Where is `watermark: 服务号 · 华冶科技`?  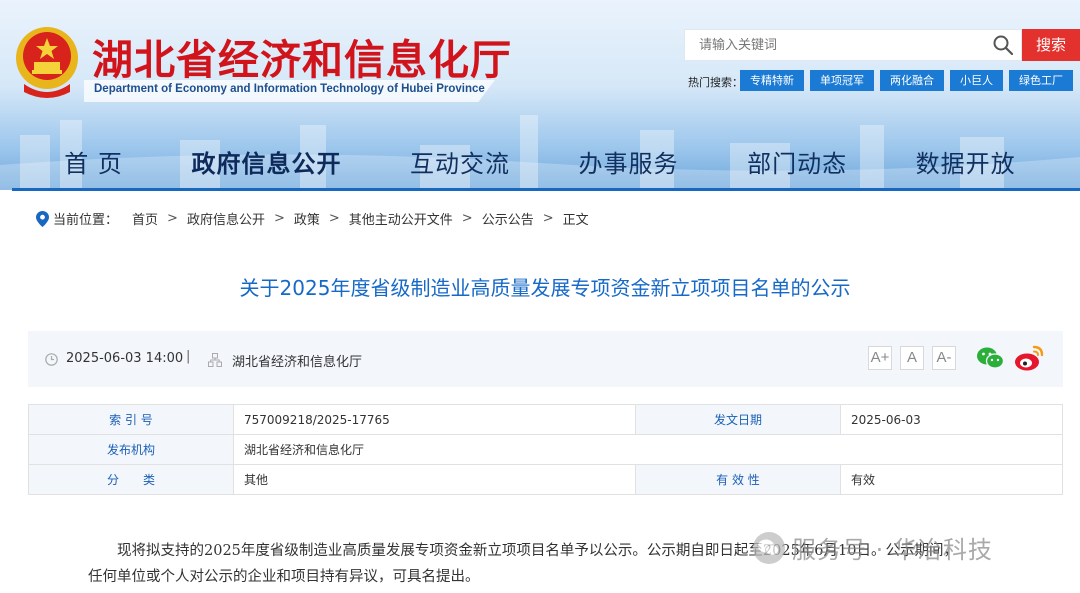 watermark: 服务号 · 华冶科技 is located at coordinates (872, 547).